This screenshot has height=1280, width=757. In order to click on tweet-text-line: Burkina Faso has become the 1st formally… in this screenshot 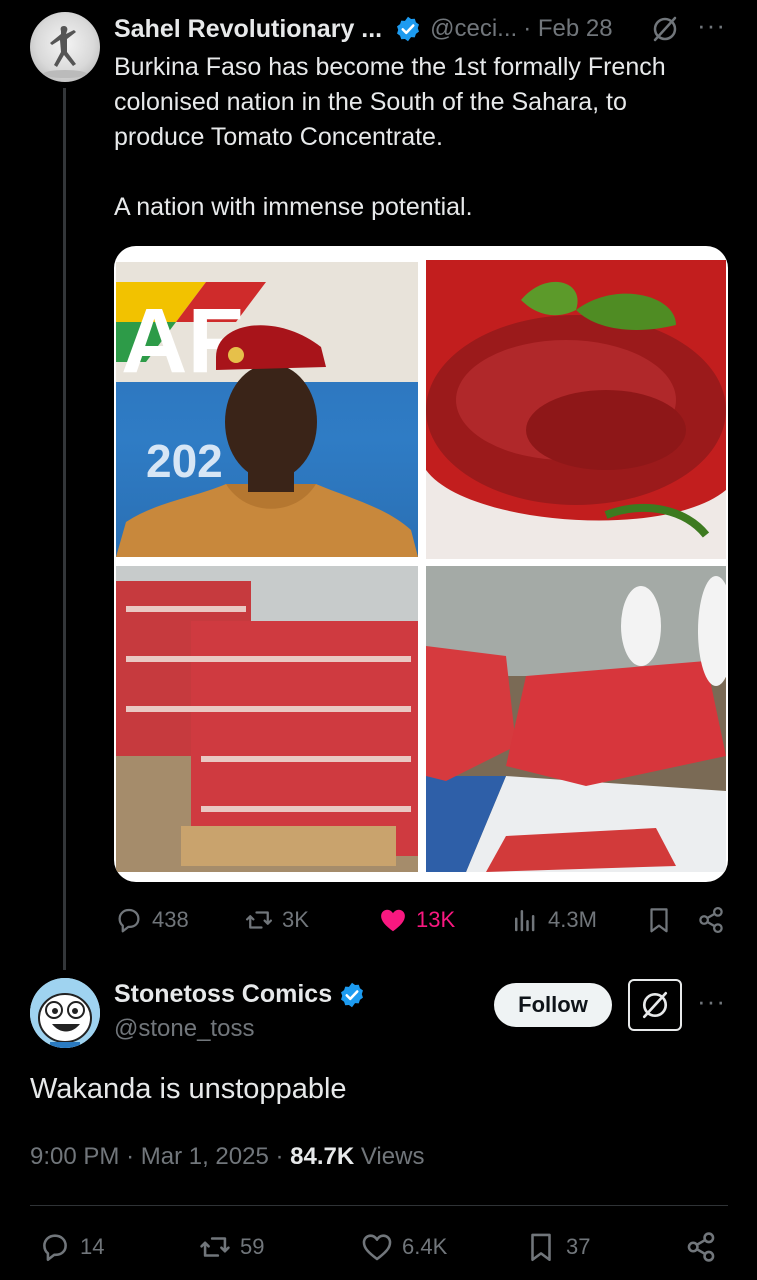, I will do `click(390, 67)`.